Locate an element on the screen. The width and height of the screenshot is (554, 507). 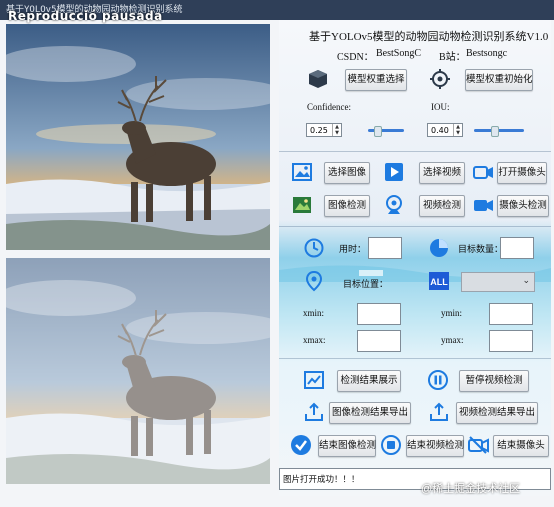
all-icon: ALL is located at coordinates (439, 281).